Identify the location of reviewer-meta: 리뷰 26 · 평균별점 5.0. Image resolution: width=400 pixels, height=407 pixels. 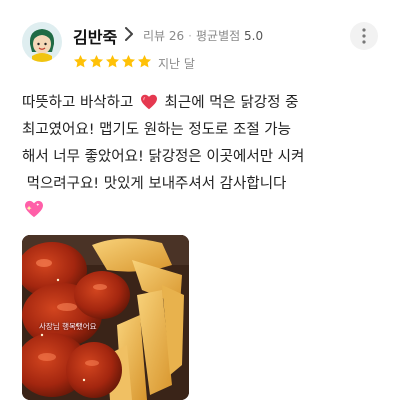
(203, 35).